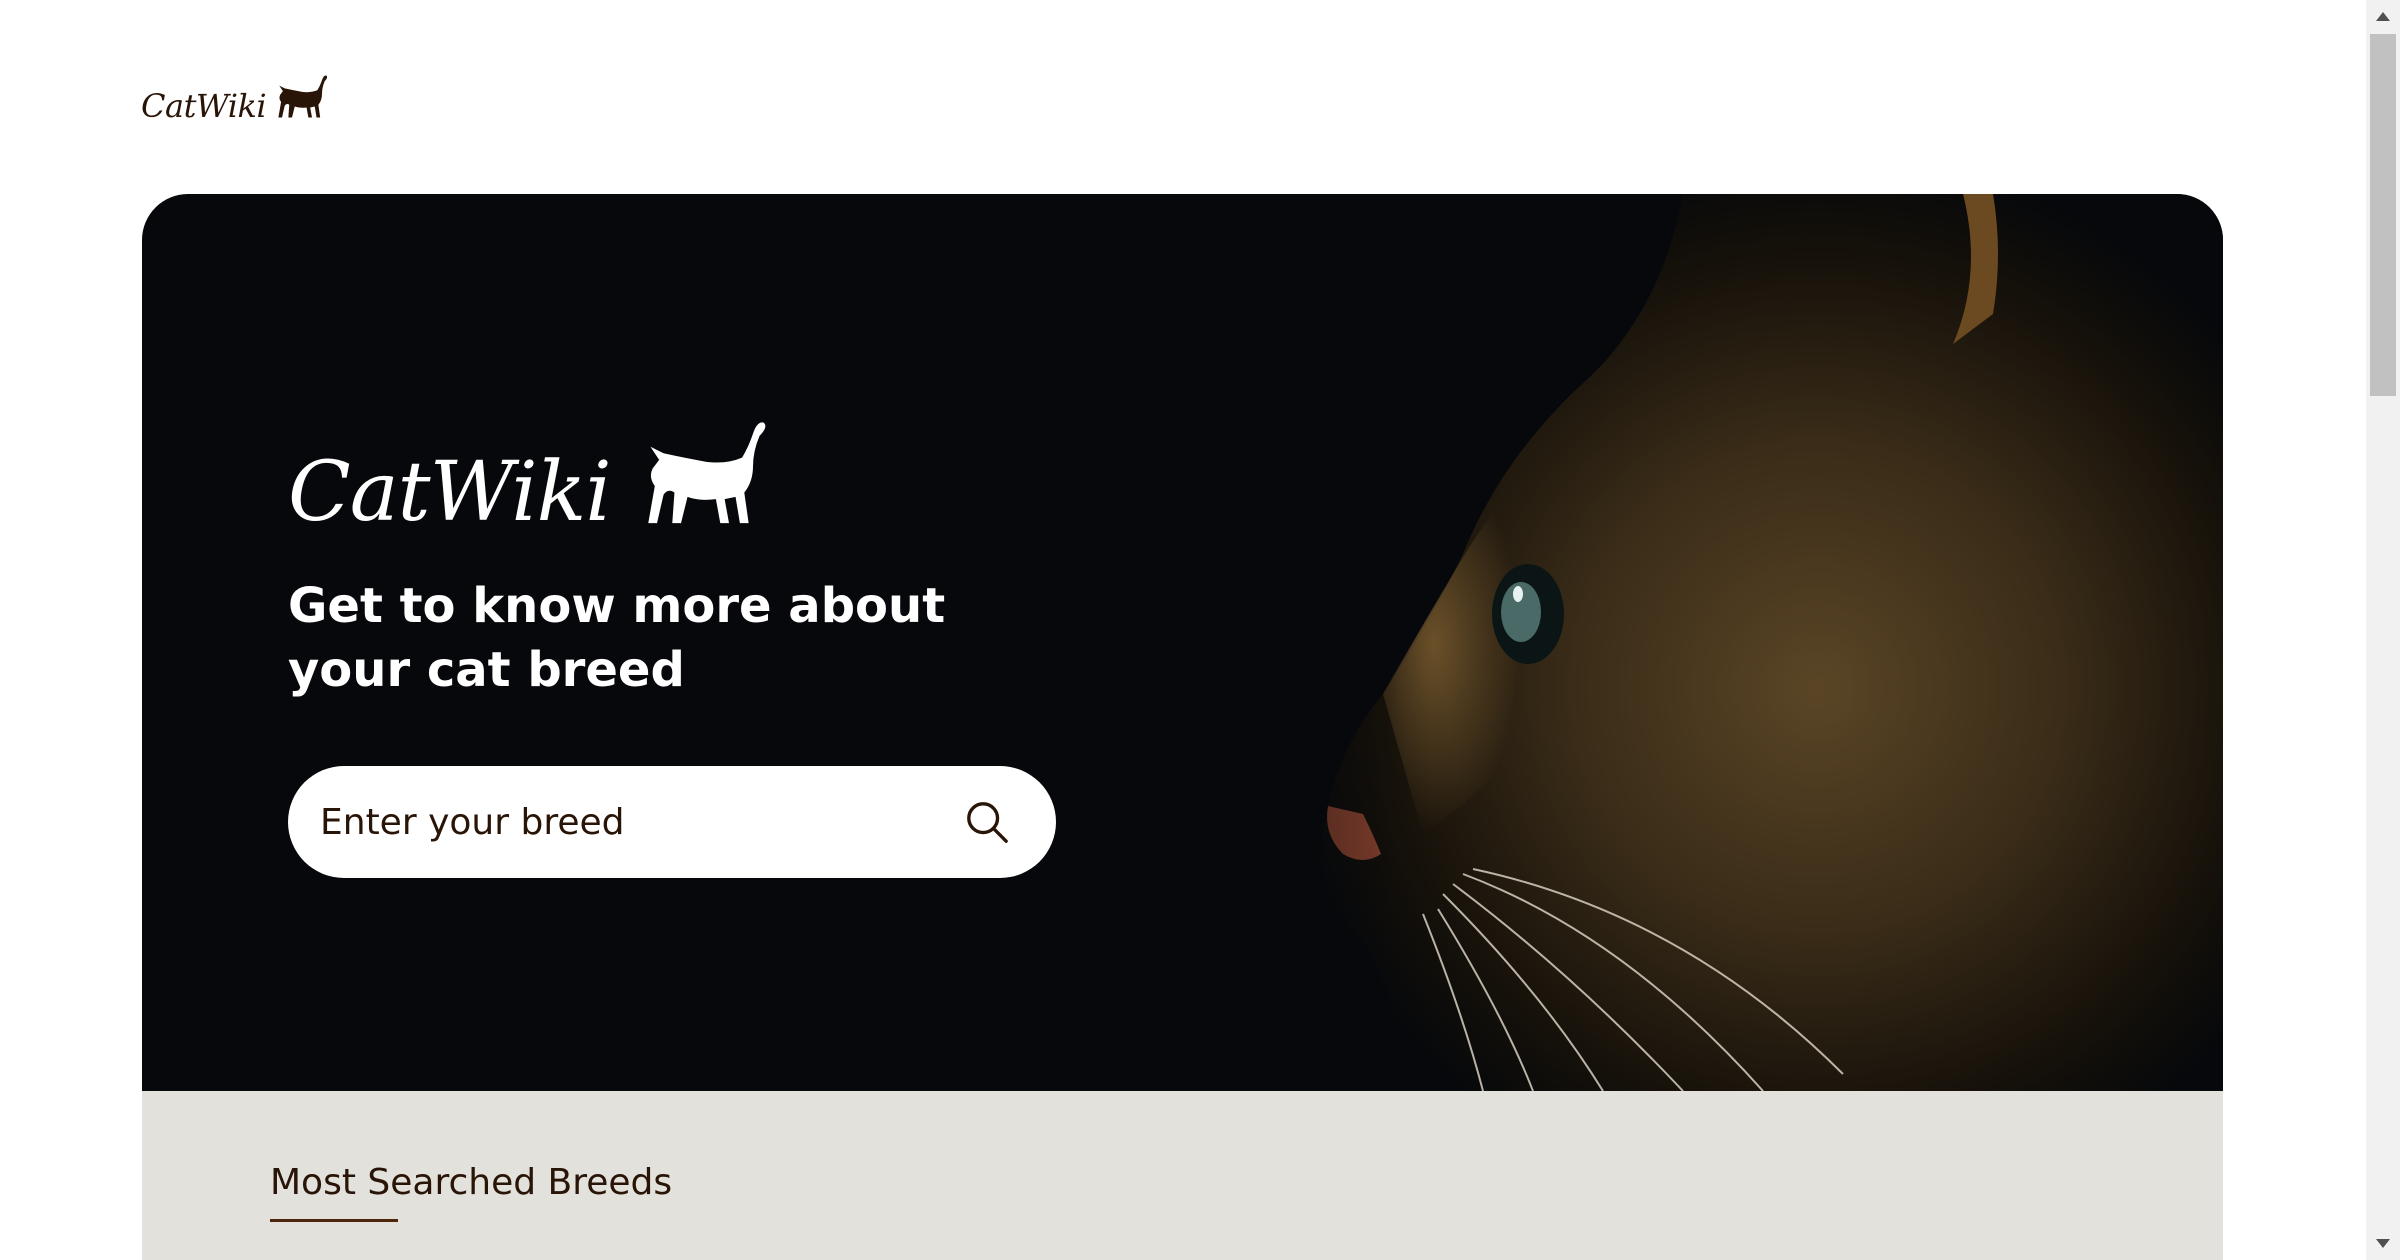  What do you see at coordinates (987, 822) in the screenshot?
I see `search-icon` at bounding box center [987, 822].